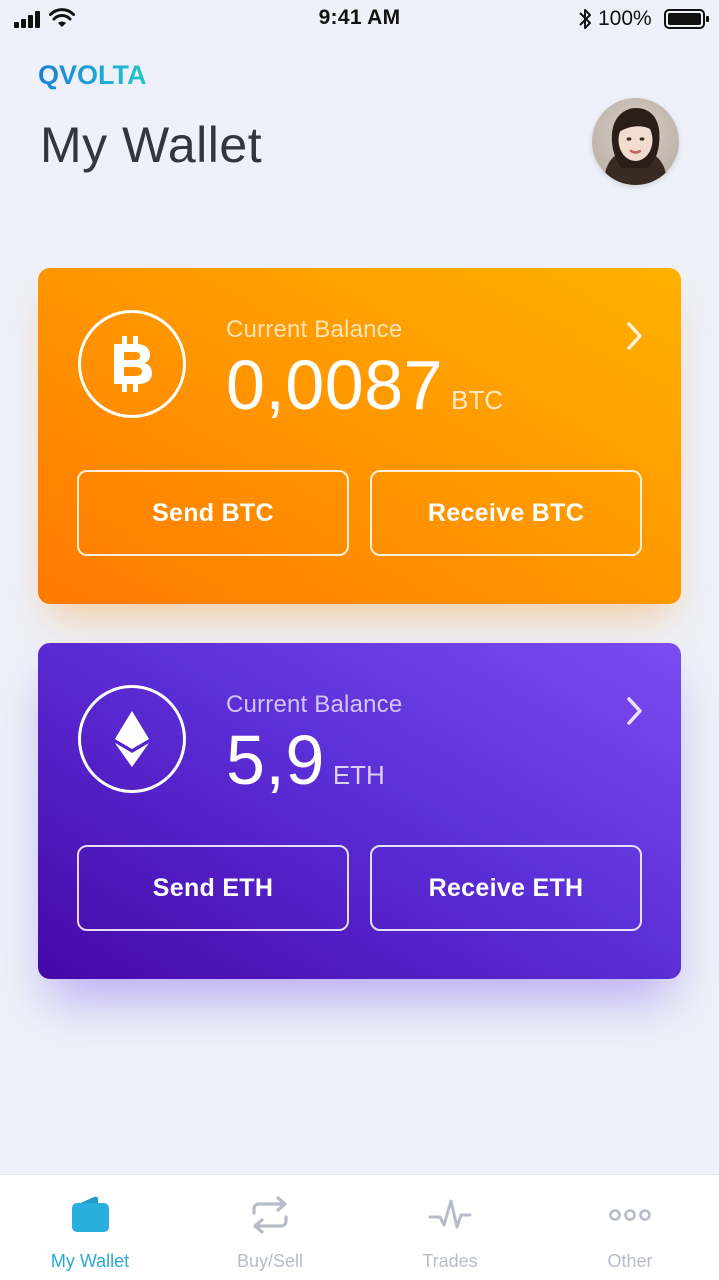 Image resolution: width=719 pixels, height=1280 pixels. What do you see at coordinates (629, 1227) in the screenshot?
I see `tab-other: Other` at bounding box center [629, 1227].